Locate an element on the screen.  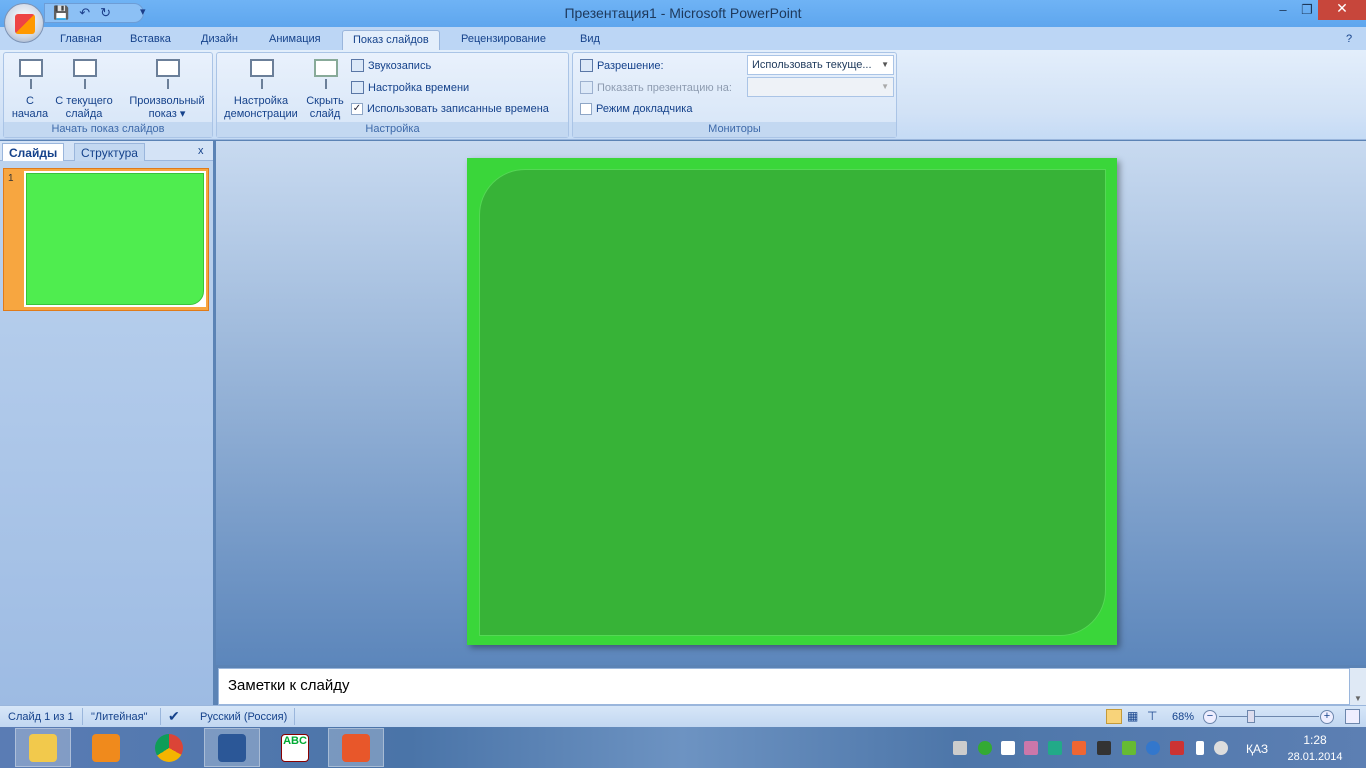
theme-name: "Литейная" is located at coordinates (119, 717).